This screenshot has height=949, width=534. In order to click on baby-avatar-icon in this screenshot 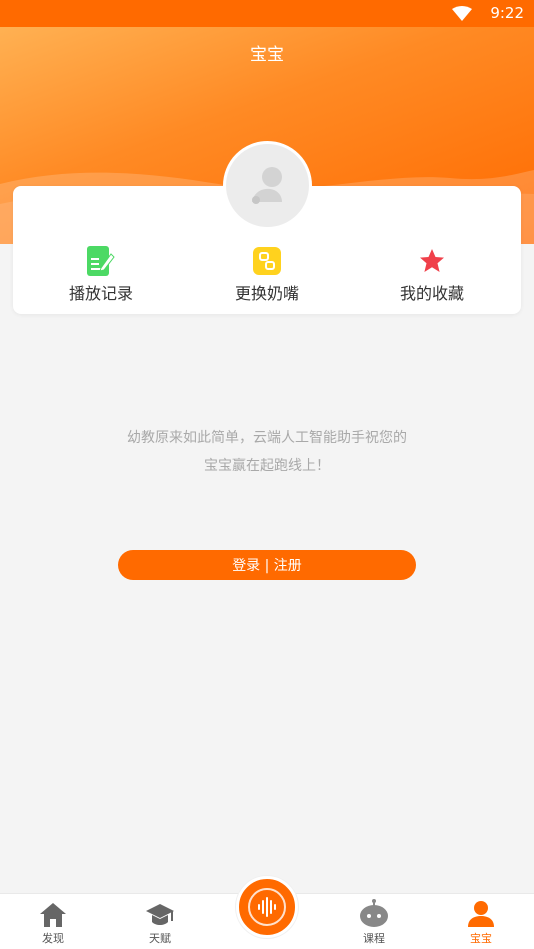, I will do `click(266, 185)`.